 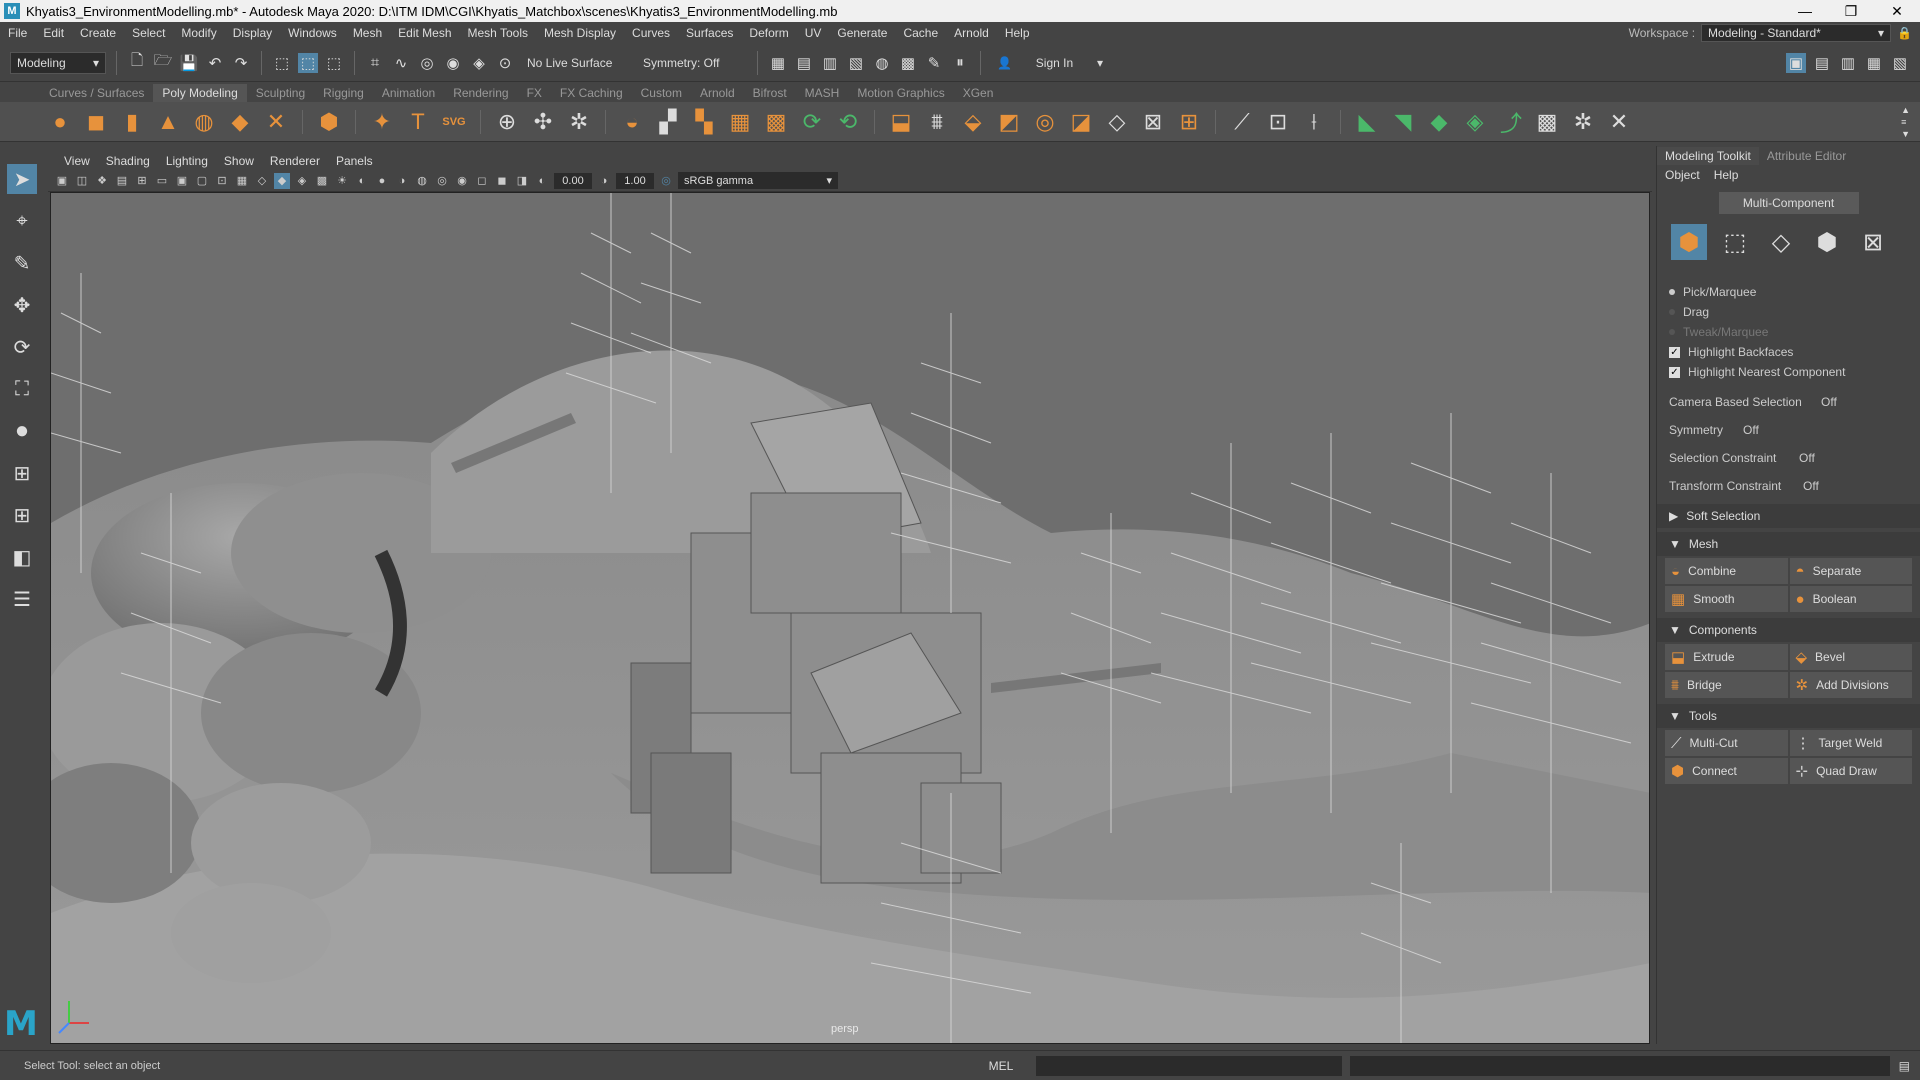 What do you see at coordinates (276, 122) in the screenshot?
I see `poly-disc-icon: ✕` at bounding box center [276, 122].